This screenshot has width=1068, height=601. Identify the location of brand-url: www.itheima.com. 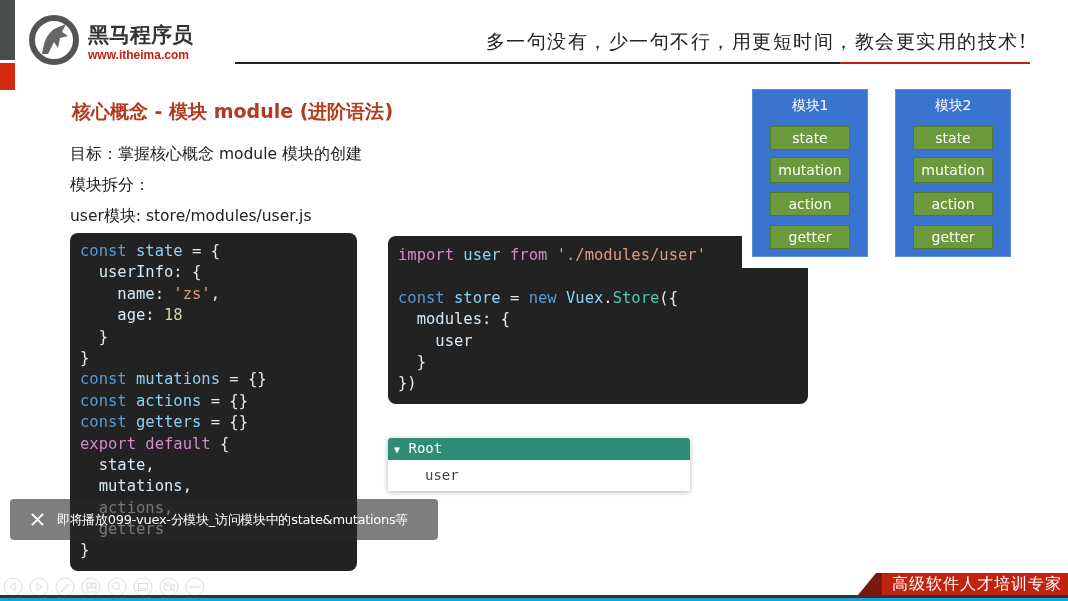
(139, 55).